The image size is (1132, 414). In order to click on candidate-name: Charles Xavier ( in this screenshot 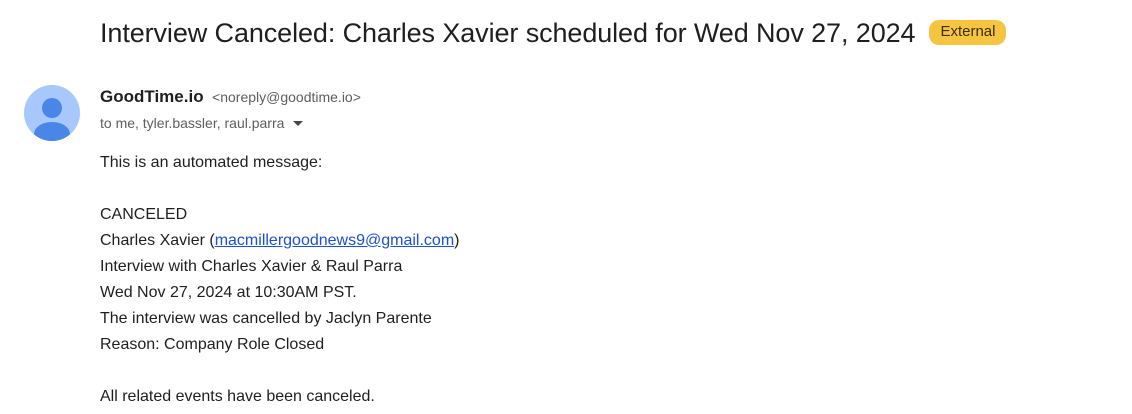, I will do `click(157, 240)`.